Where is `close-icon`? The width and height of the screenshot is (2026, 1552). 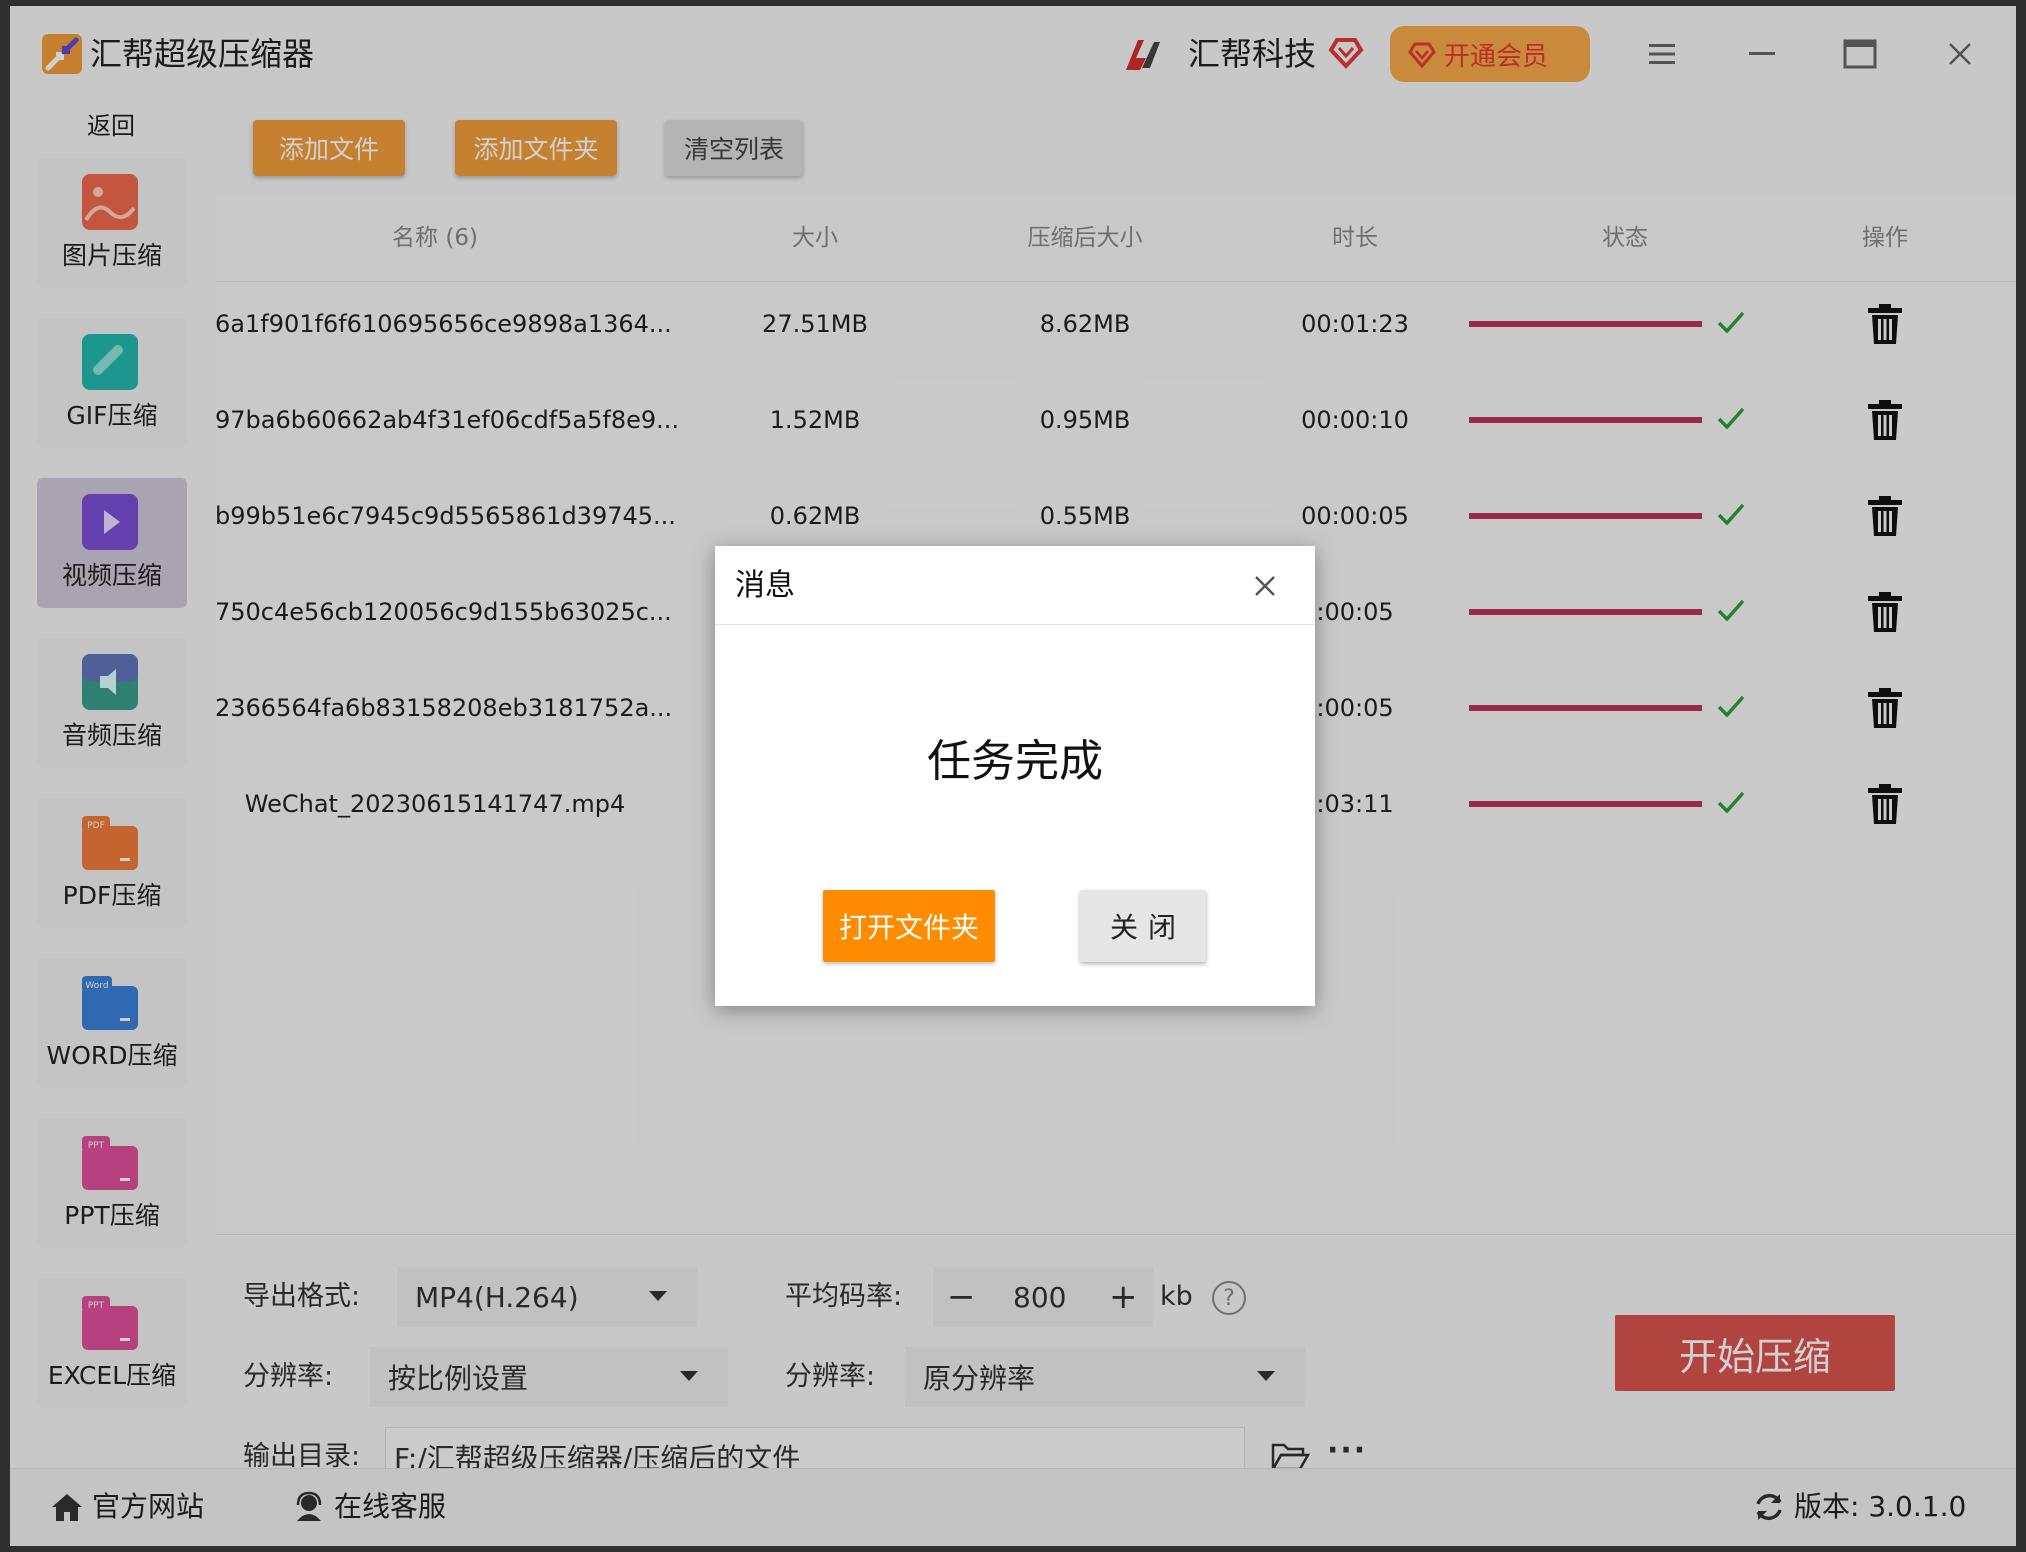
close-icon is located at coordinates (1265, 586).